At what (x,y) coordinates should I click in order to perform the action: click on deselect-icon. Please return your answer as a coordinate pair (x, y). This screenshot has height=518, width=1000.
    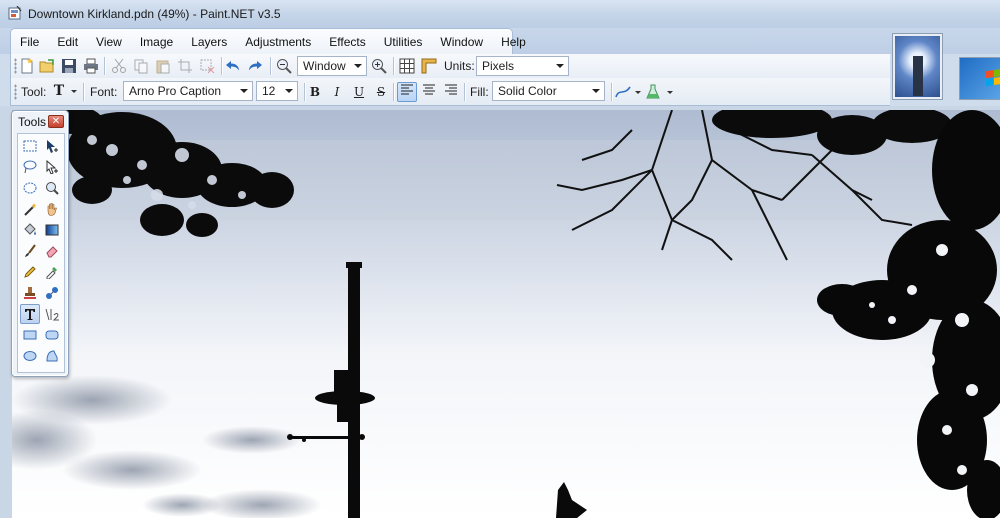
    Looking at the image, I should click on (207, 66).